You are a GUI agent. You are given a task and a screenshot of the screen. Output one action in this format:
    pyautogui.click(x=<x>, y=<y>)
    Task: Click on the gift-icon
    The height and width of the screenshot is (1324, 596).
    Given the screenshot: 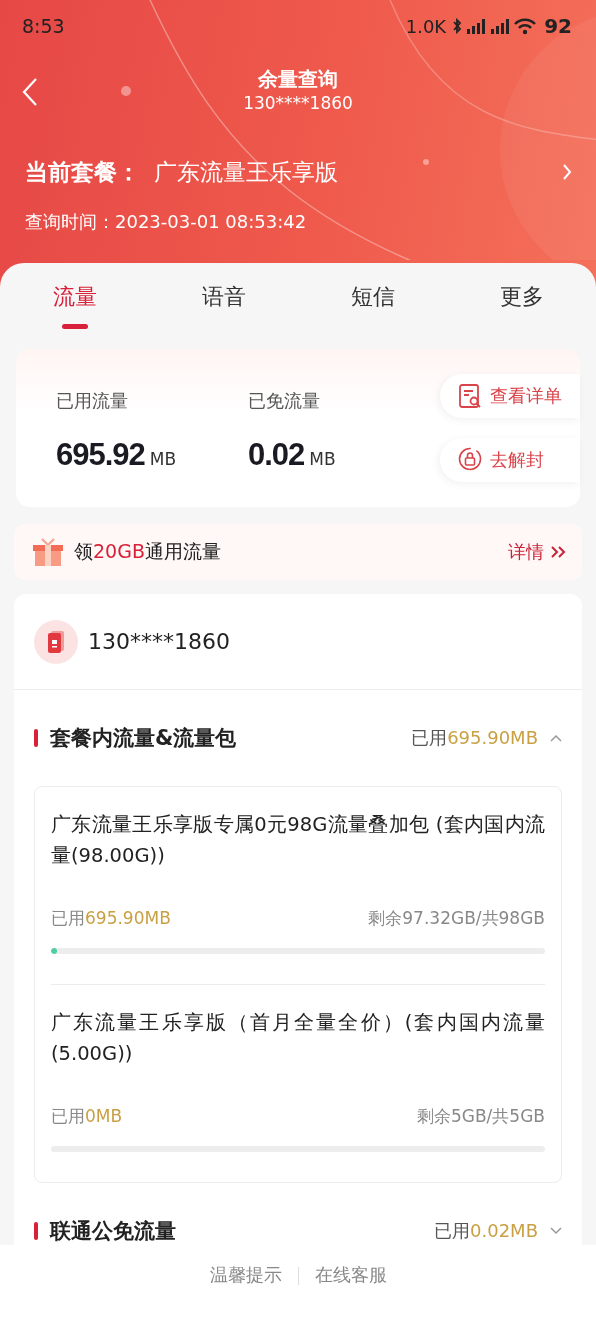 What is the action you would take?
    pyautogui.click(x=48, y=552)
    